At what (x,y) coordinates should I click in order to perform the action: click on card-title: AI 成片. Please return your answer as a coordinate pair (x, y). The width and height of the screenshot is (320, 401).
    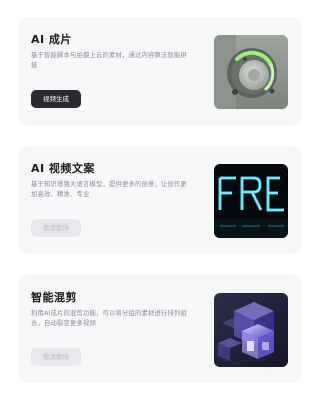
    Looking at the image, I should click on (51, 39).